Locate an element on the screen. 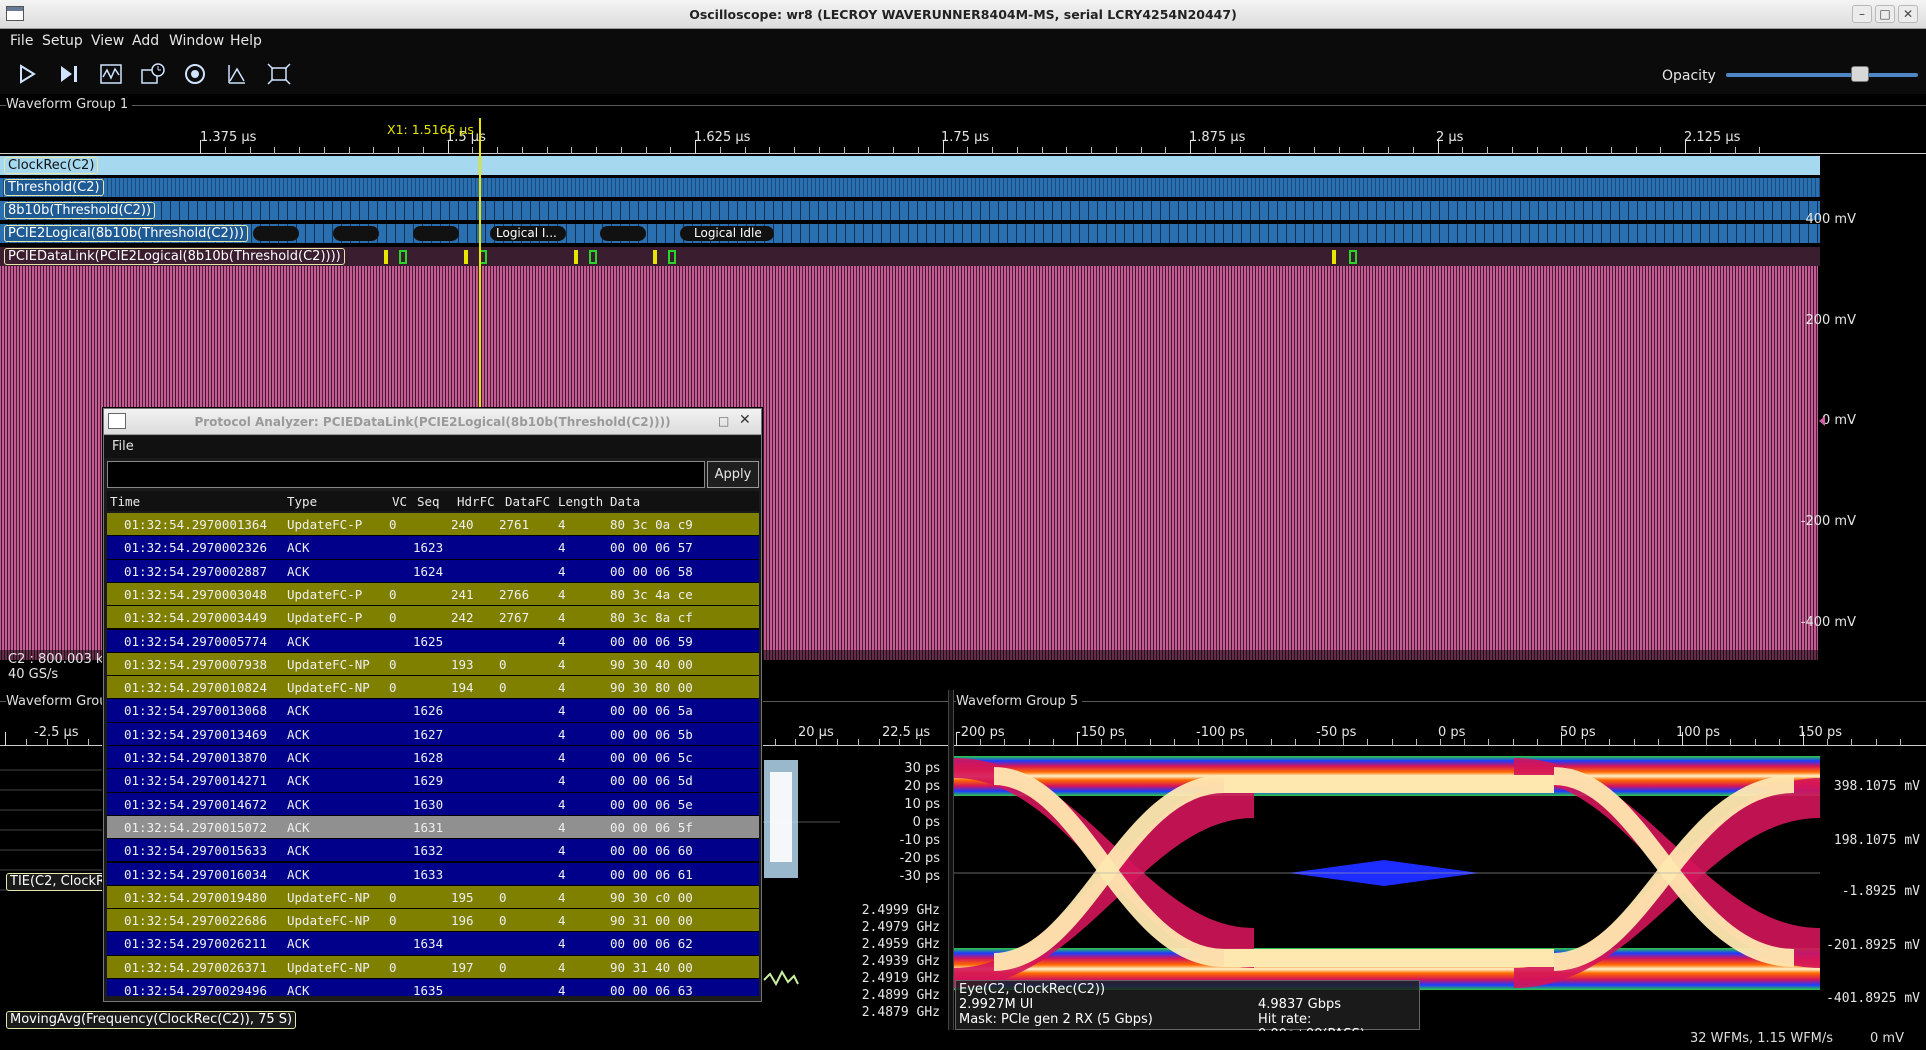  close-button: ✕ is located at coordinates (1908, 14).